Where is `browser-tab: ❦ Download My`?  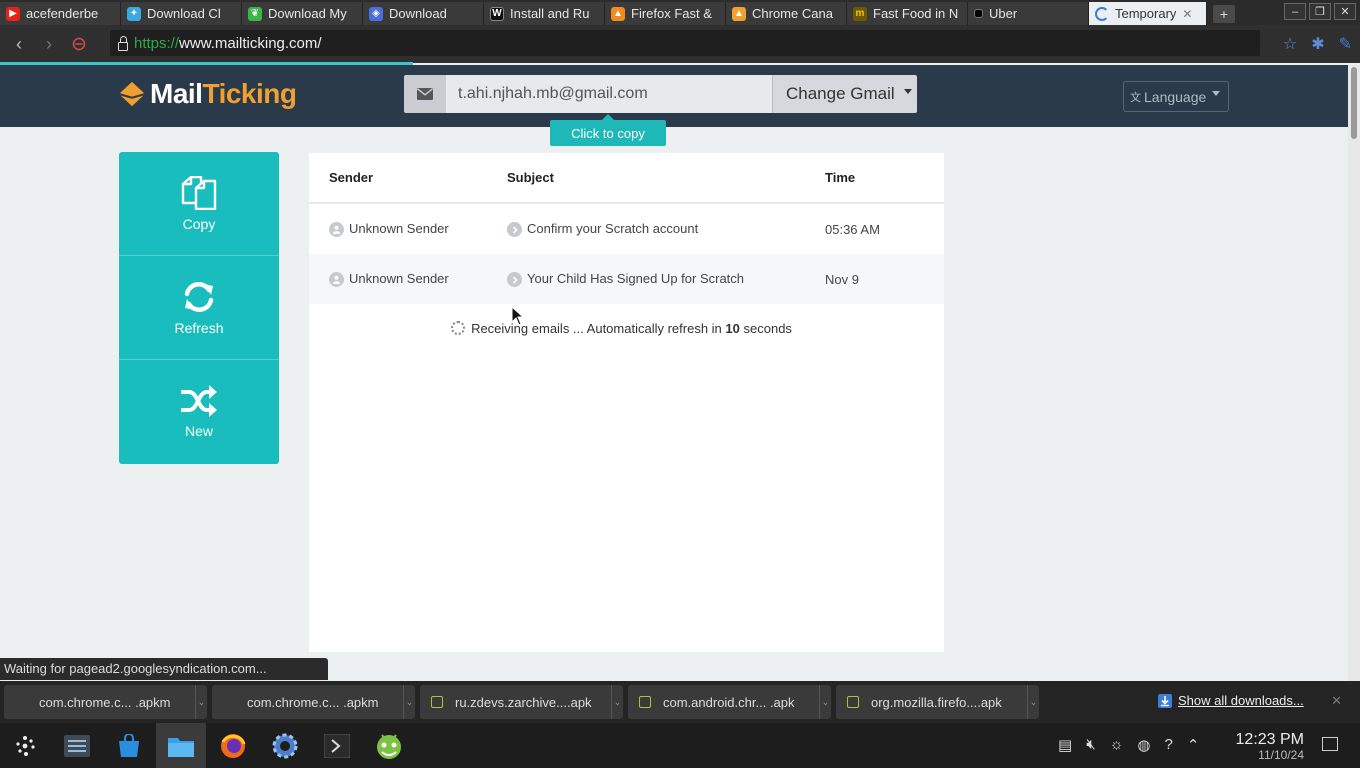 browser-tab: ❦ Download My is located at coordinates (302, 13).